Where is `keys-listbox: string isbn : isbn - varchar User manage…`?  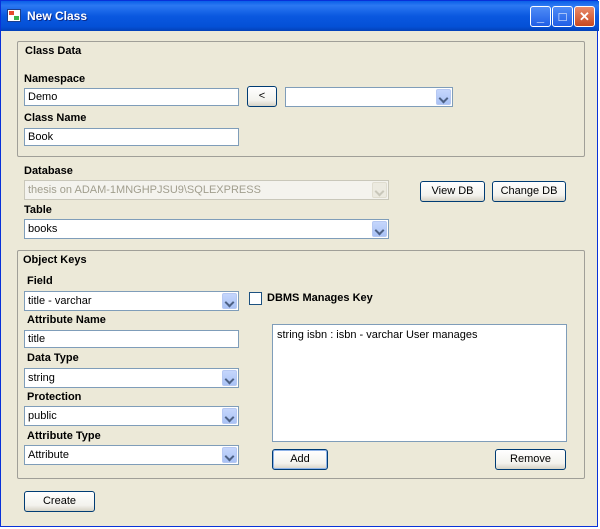
keys-listbox: string isbn : isbn - varchar User manage… is located at coordinates (419, 383).